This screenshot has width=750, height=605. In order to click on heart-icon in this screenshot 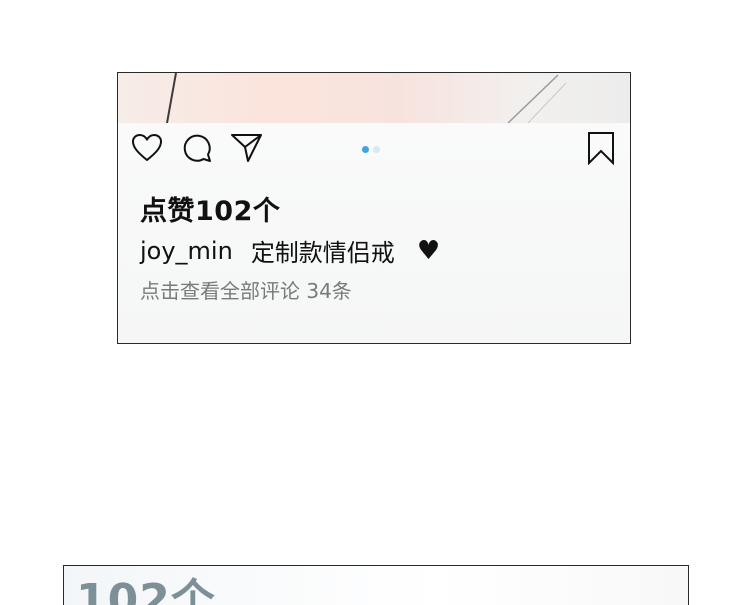, I will do `click(147, 147)`.